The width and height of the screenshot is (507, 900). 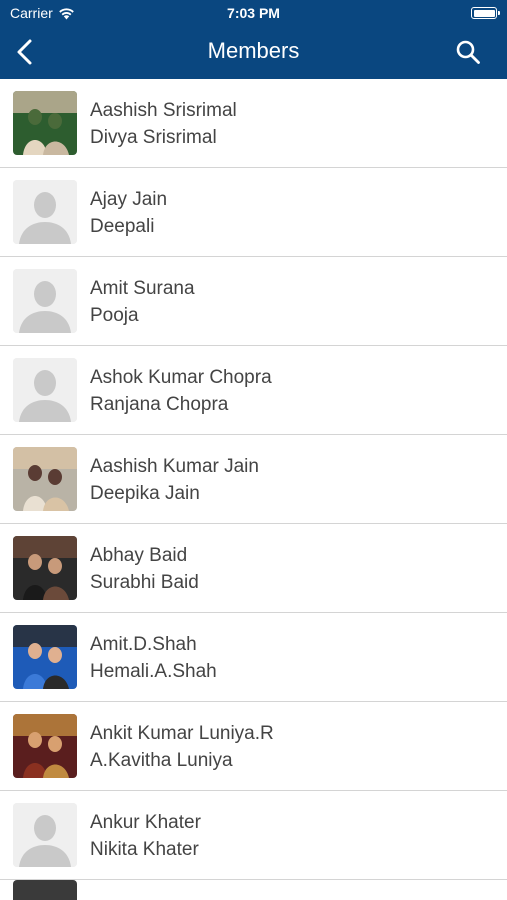 What do you see at coordinates (163, 124) in the screenshot?
I see `member-names: Aashish Srisrimal Divya Srisrimal` at bounding box center [163, 124].